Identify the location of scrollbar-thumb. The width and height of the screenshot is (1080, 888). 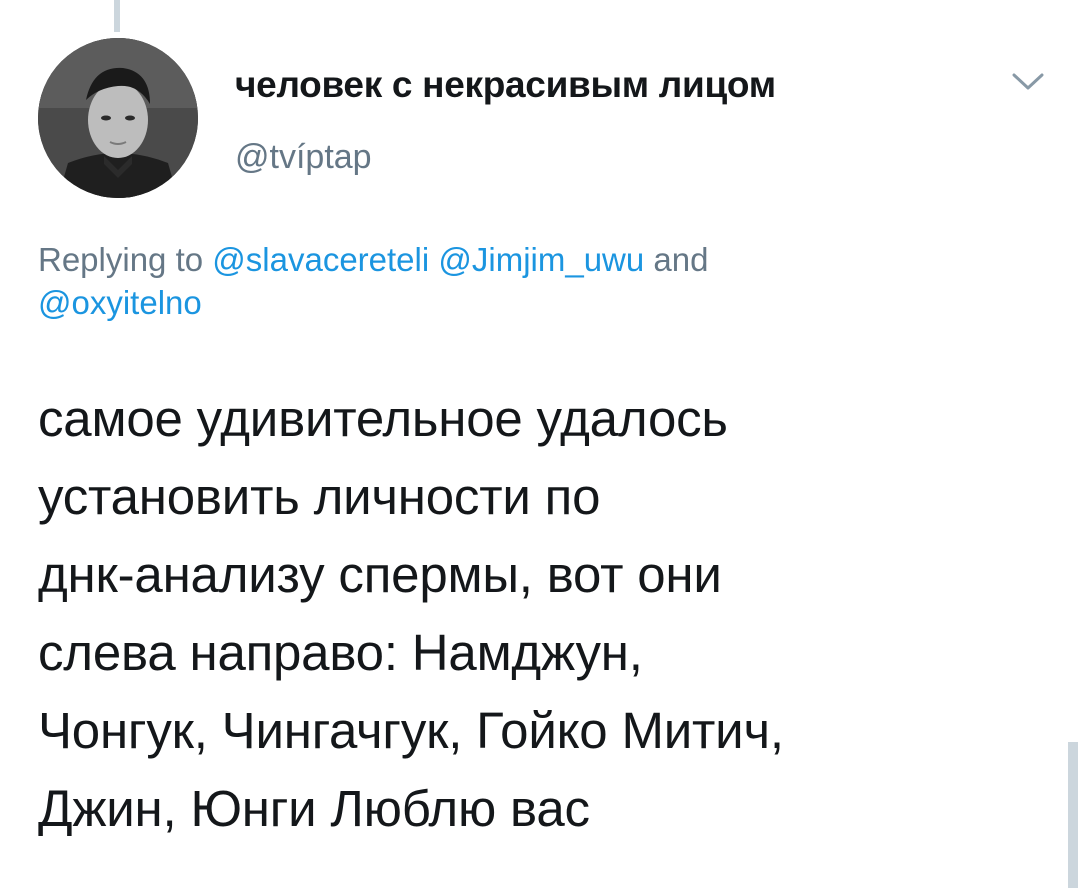
(1073, 815).